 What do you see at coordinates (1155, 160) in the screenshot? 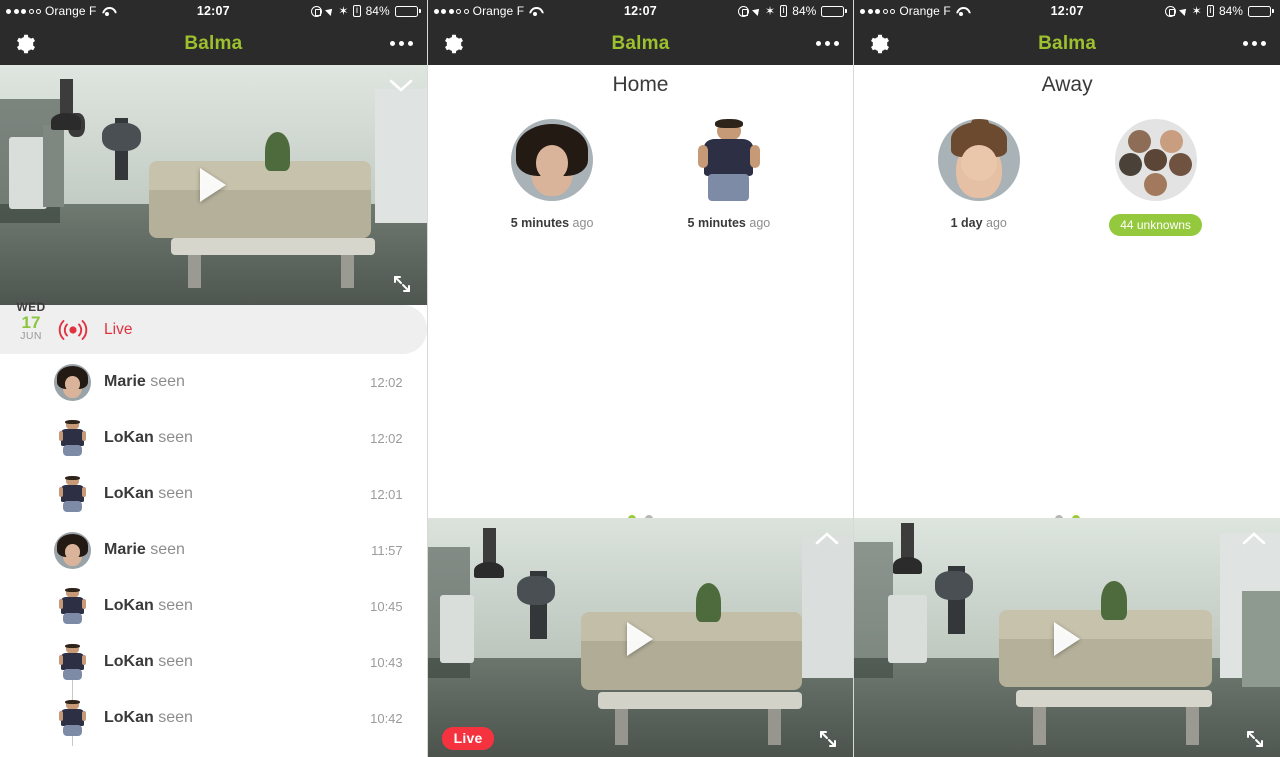
I see `unknowns-cluster-avatar` at bounding box center [1155, 160].